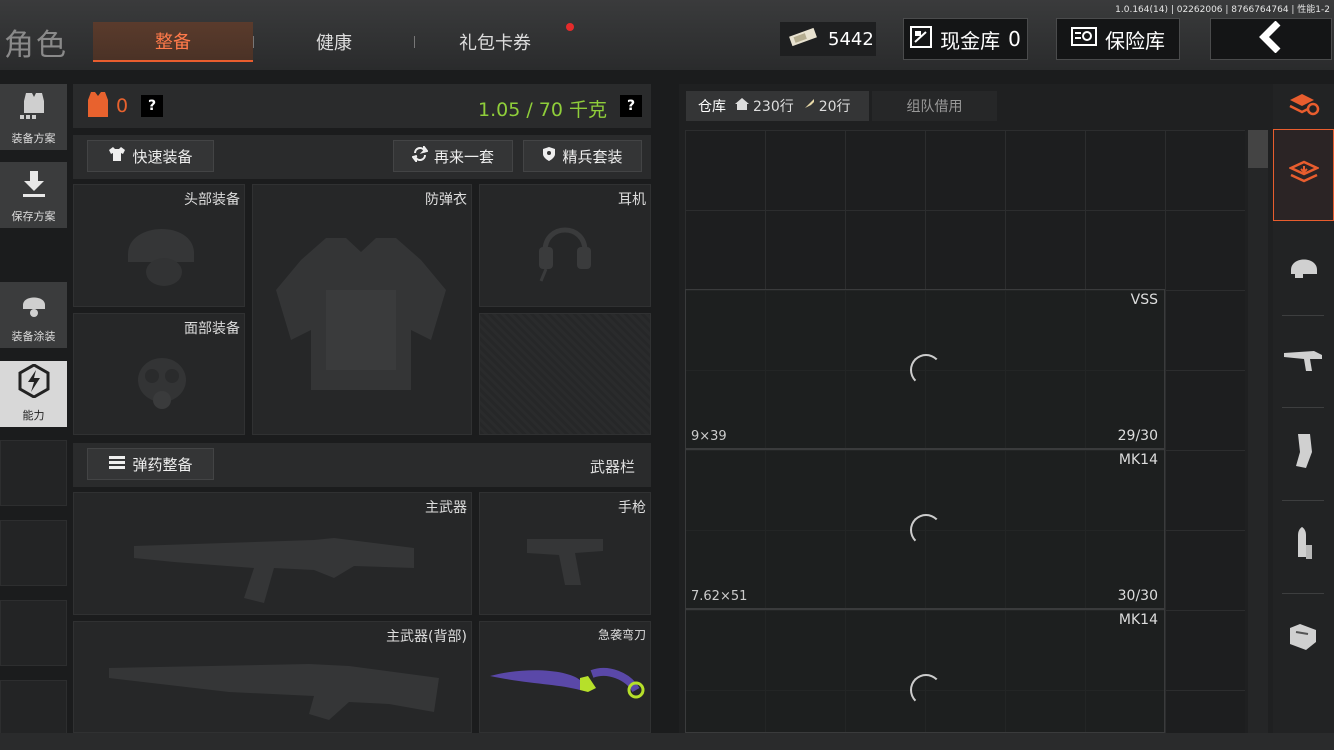 This screenshot has width=1334, height=750. Describe the element at coordinates (742, 106) in the screenshot. I see `house-icon` at that location.